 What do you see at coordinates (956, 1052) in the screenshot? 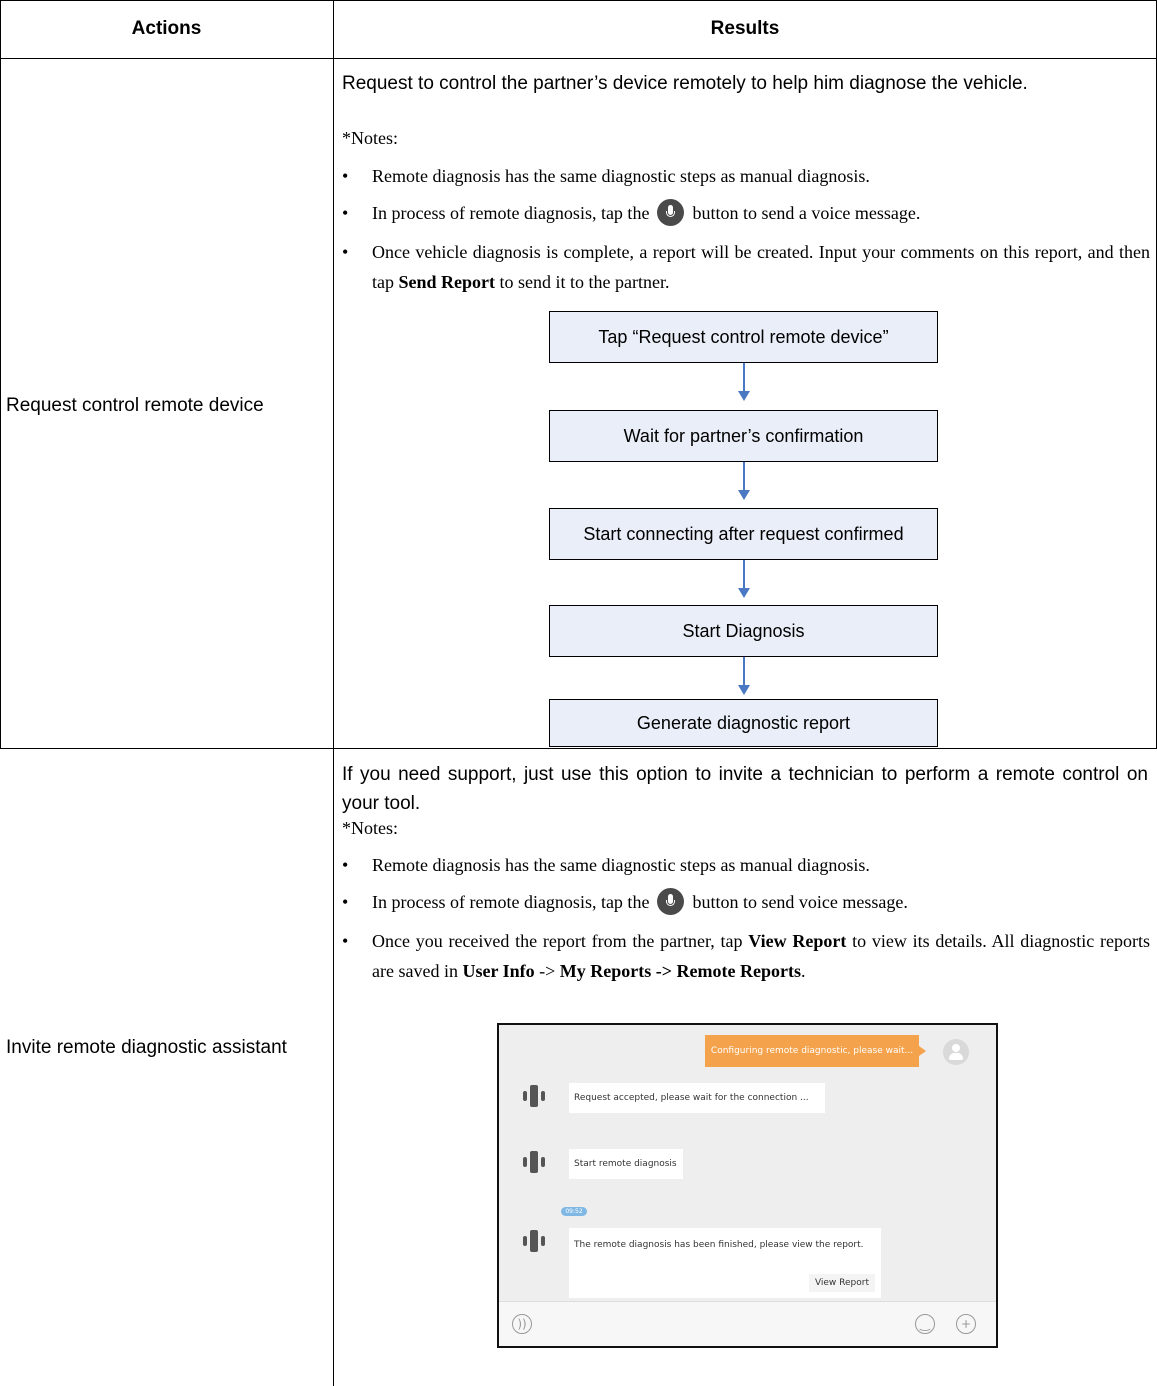
I see `user-avatar-icon` at bounding box center [956, 1052].